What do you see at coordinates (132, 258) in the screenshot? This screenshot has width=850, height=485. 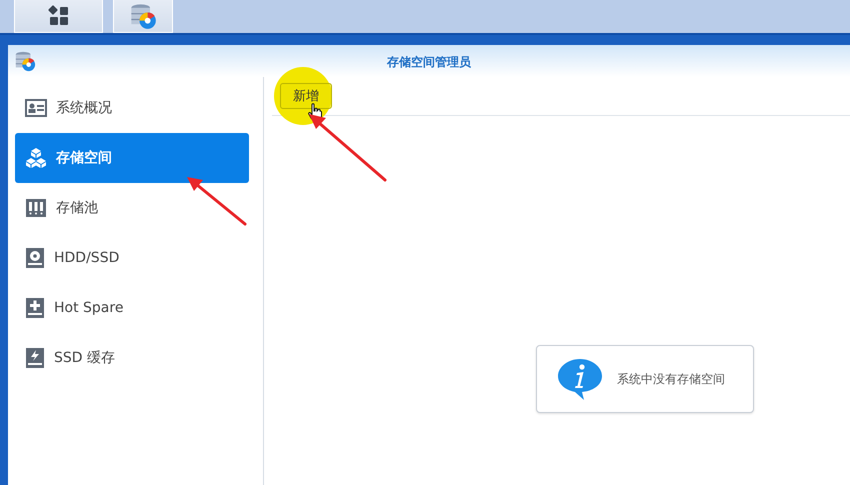 I see `sidebar-item: HDD/SSD` at bounding box center [132, 258].